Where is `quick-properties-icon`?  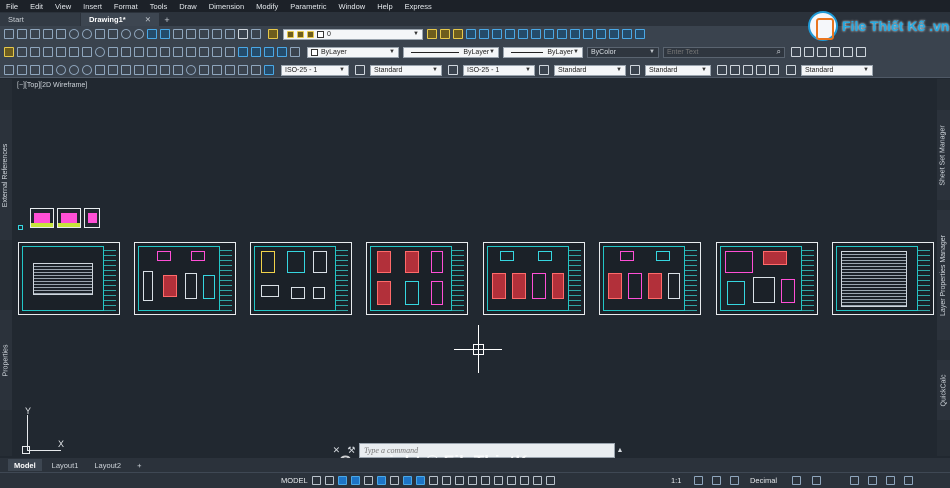 quick-properties-icon is located at coordinates (796, 480).